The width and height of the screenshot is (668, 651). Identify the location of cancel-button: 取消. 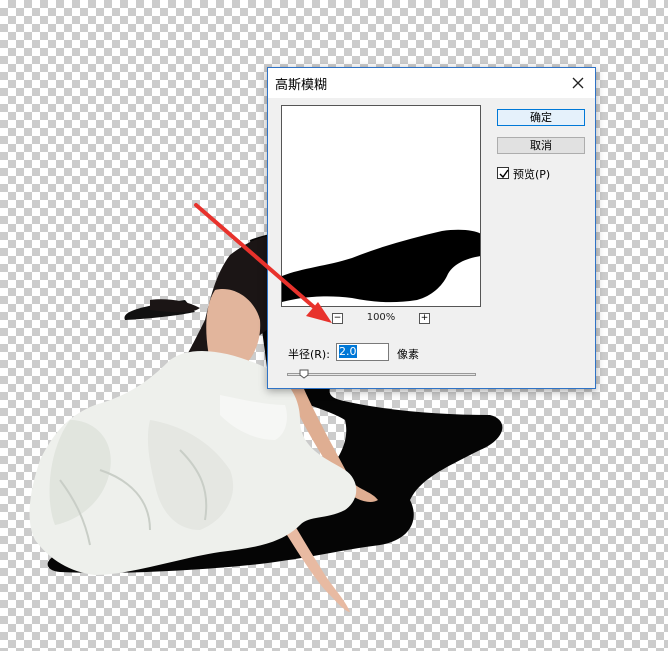
(541, 145).